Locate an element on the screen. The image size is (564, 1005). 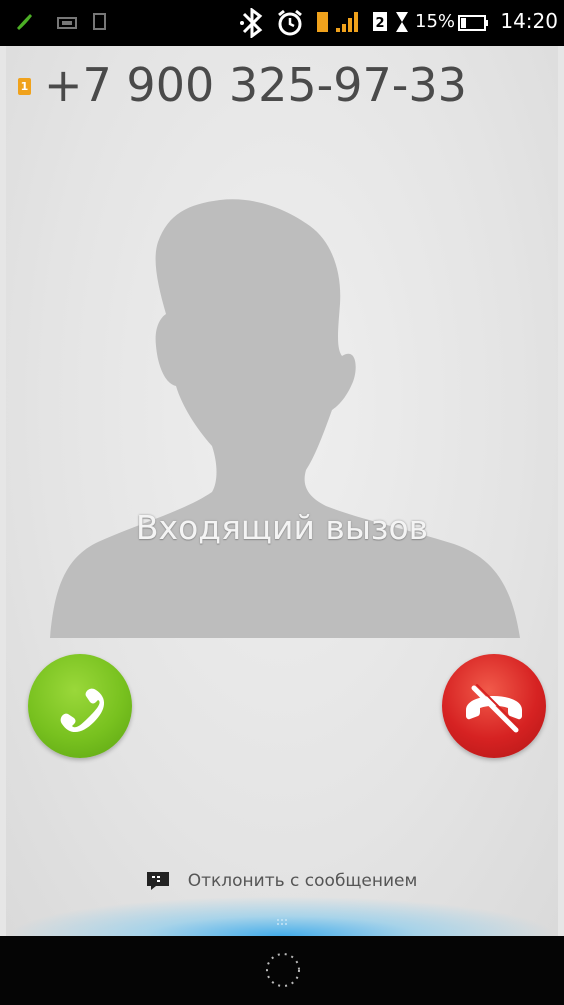
sim2-icon: 2 is located at coordinates (380, 21).